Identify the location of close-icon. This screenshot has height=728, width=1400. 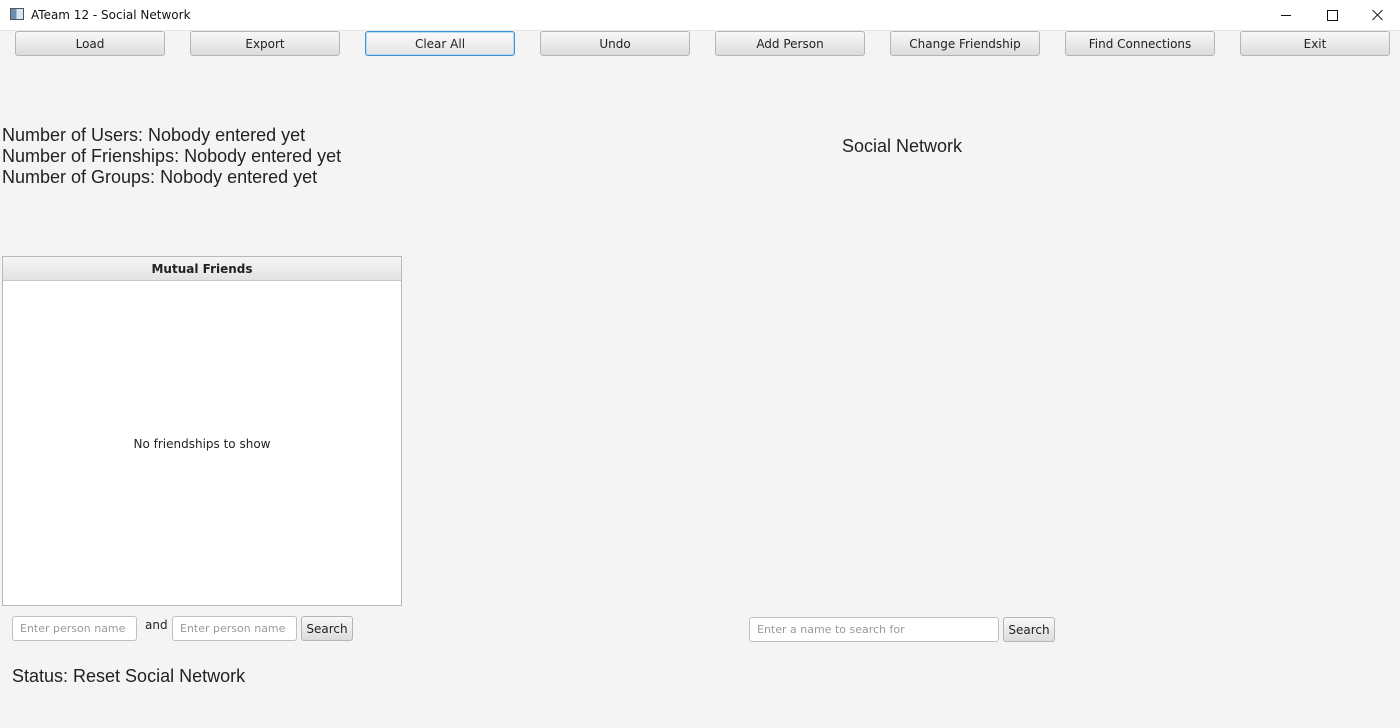
(1378, 15).